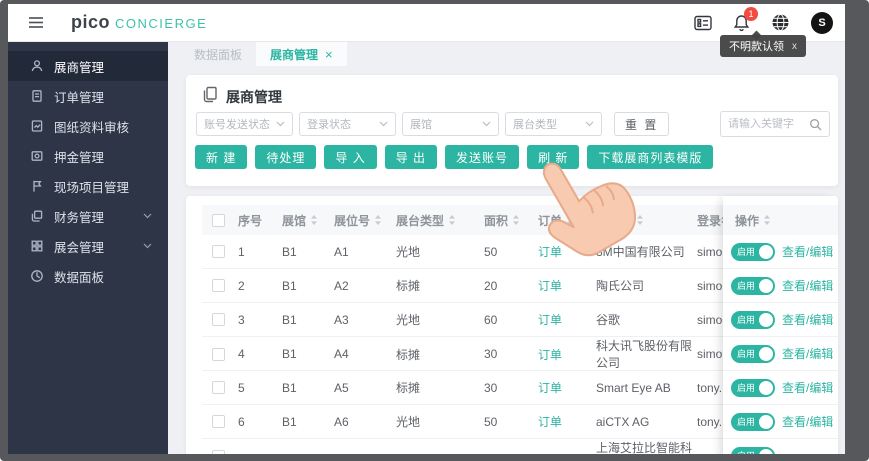  Describe the element at coordinates (88, 246) in the screenshot. I see `sidebar-item-6: 展会管理` at that location.